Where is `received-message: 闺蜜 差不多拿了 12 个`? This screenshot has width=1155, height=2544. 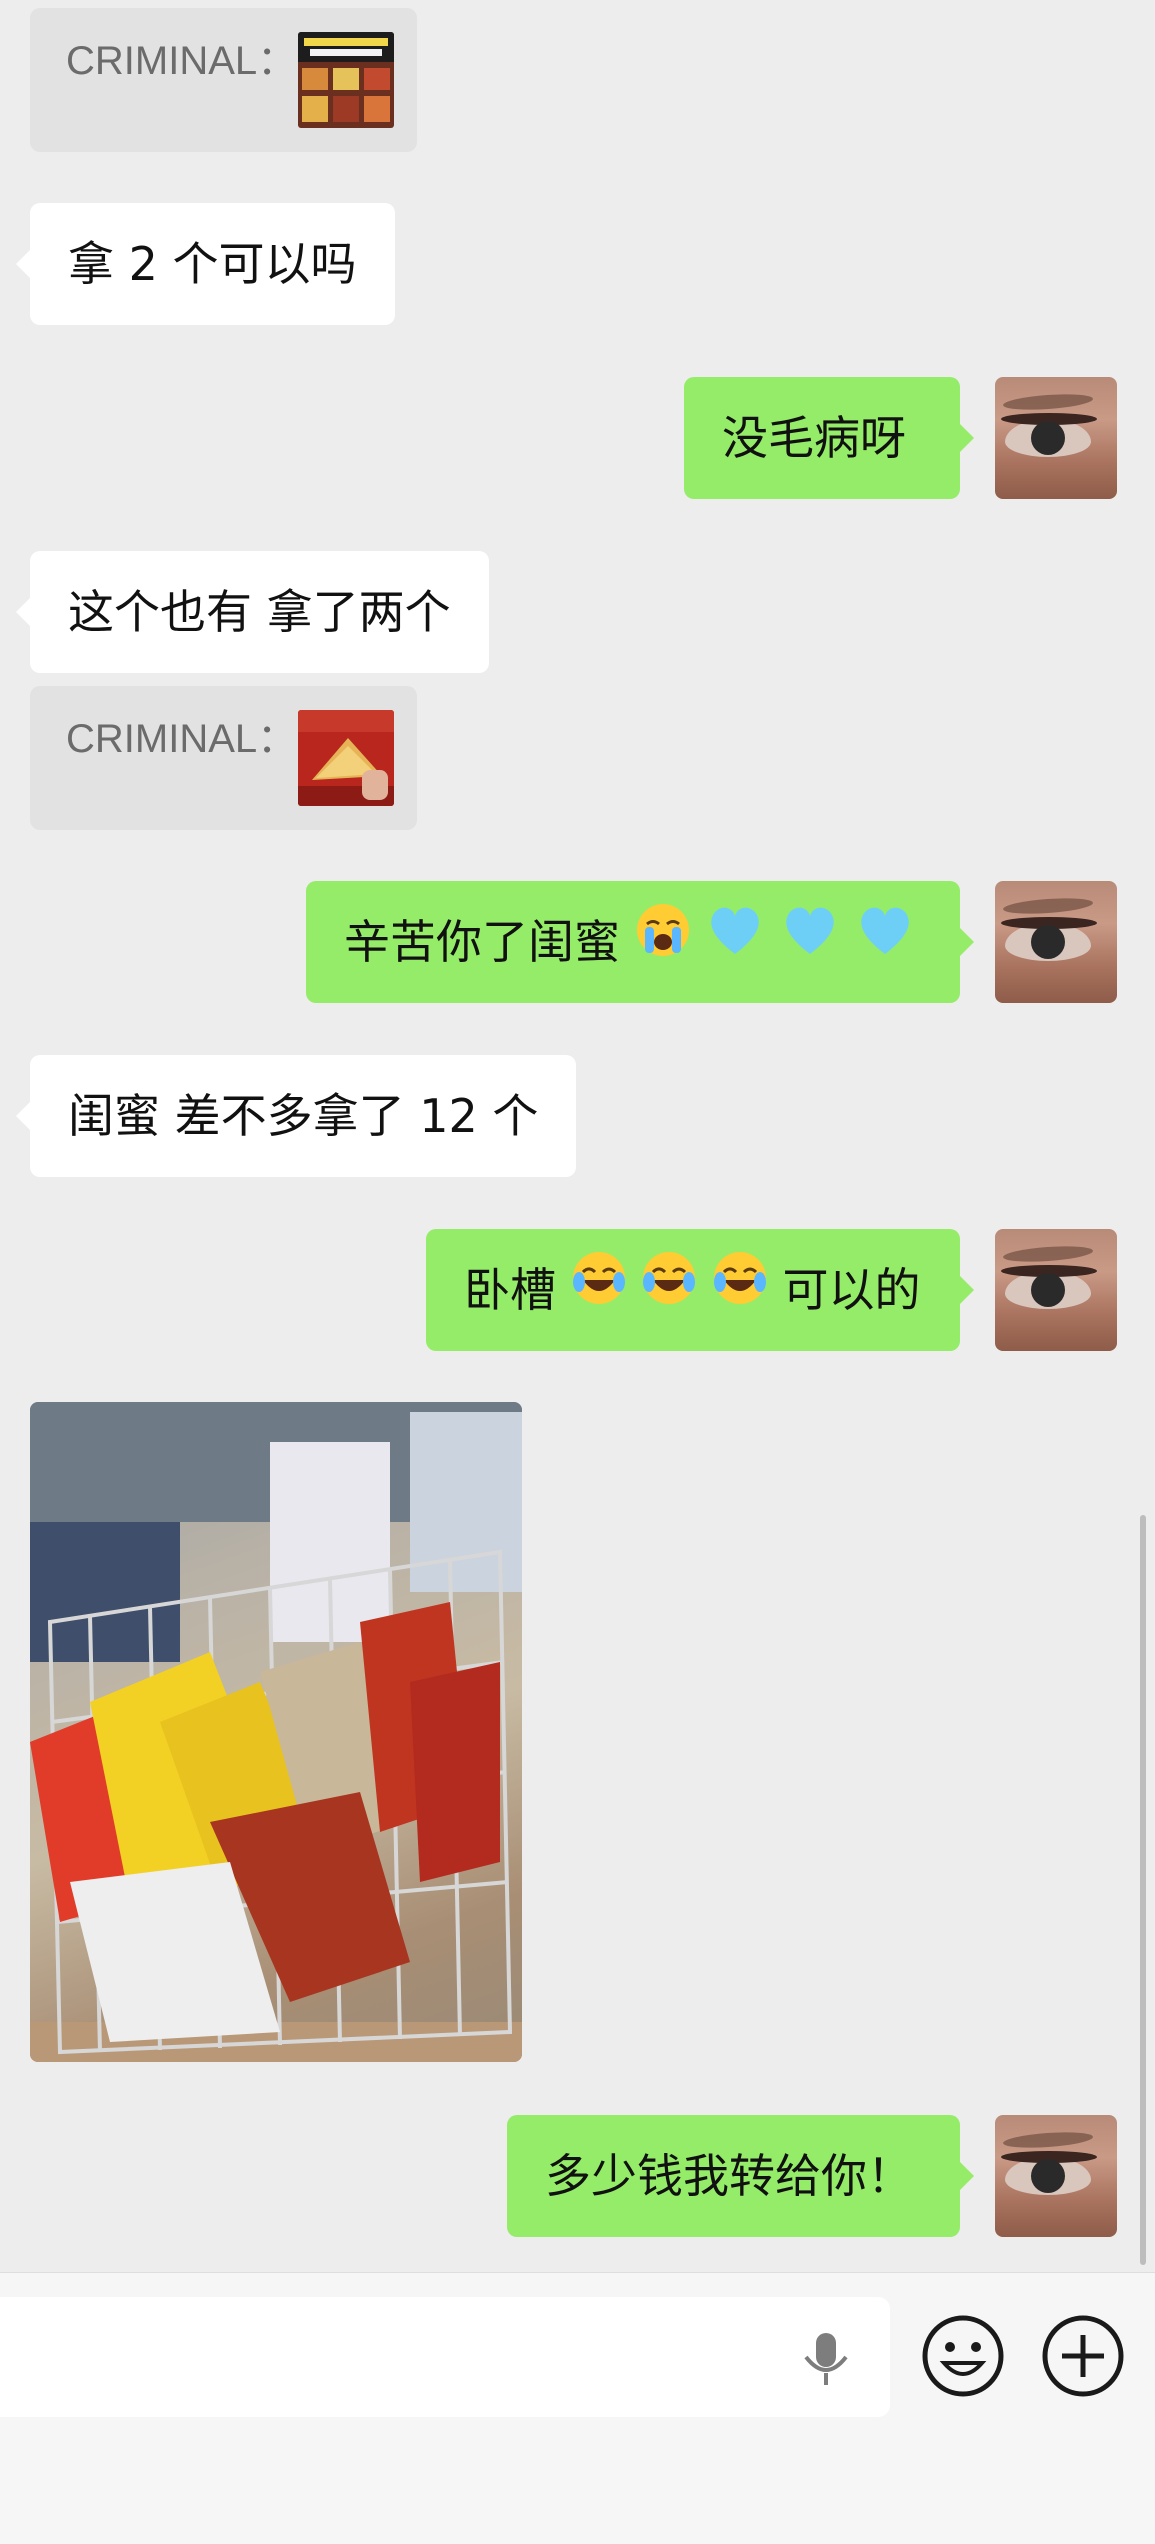
received-message: 闺蜜 差不多拿了 12 个 is located at coordinates (296, 1116).